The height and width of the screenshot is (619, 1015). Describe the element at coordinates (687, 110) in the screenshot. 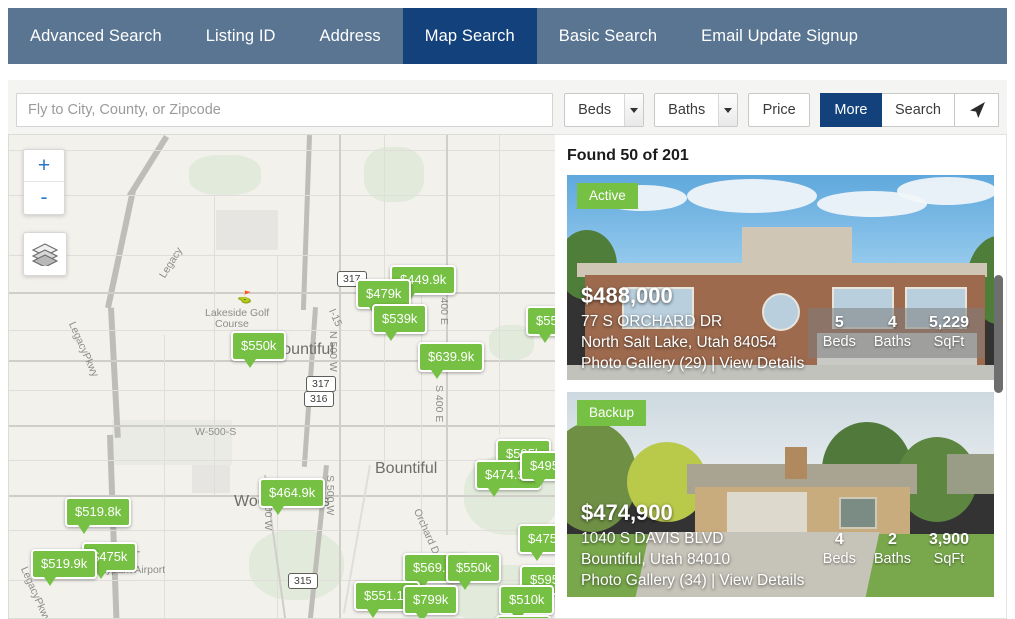

I see `baths-select-label: Baths` at that location.